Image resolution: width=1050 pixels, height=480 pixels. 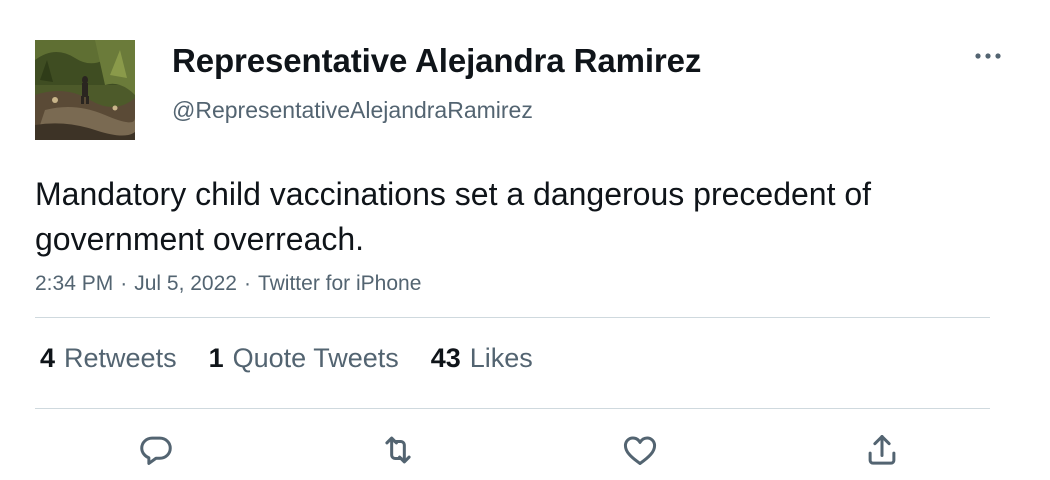 I want to click on tweet-stats: 4 Retweets 1 Quote Tweets 43 Likes, so click(x=302, y=358).